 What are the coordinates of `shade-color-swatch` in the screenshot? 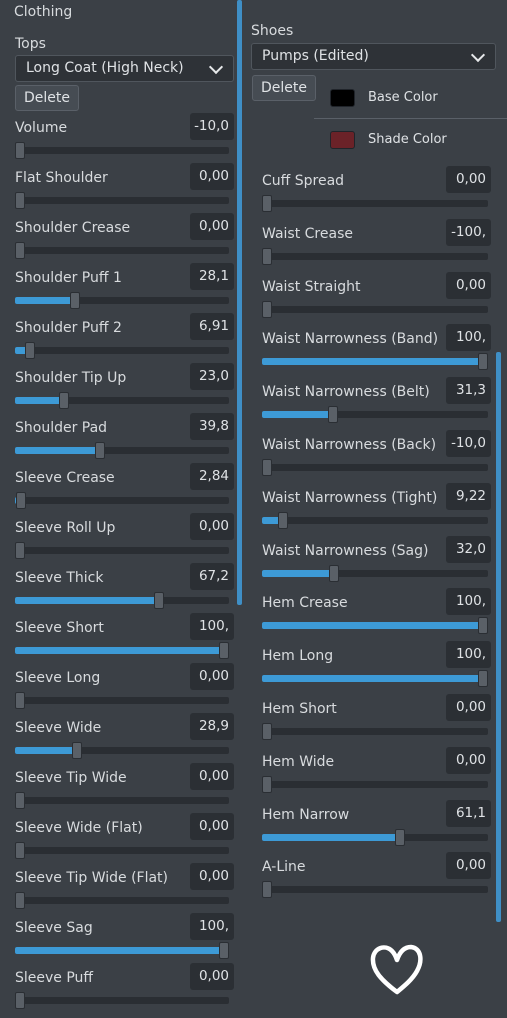 It's located at (342, 140).